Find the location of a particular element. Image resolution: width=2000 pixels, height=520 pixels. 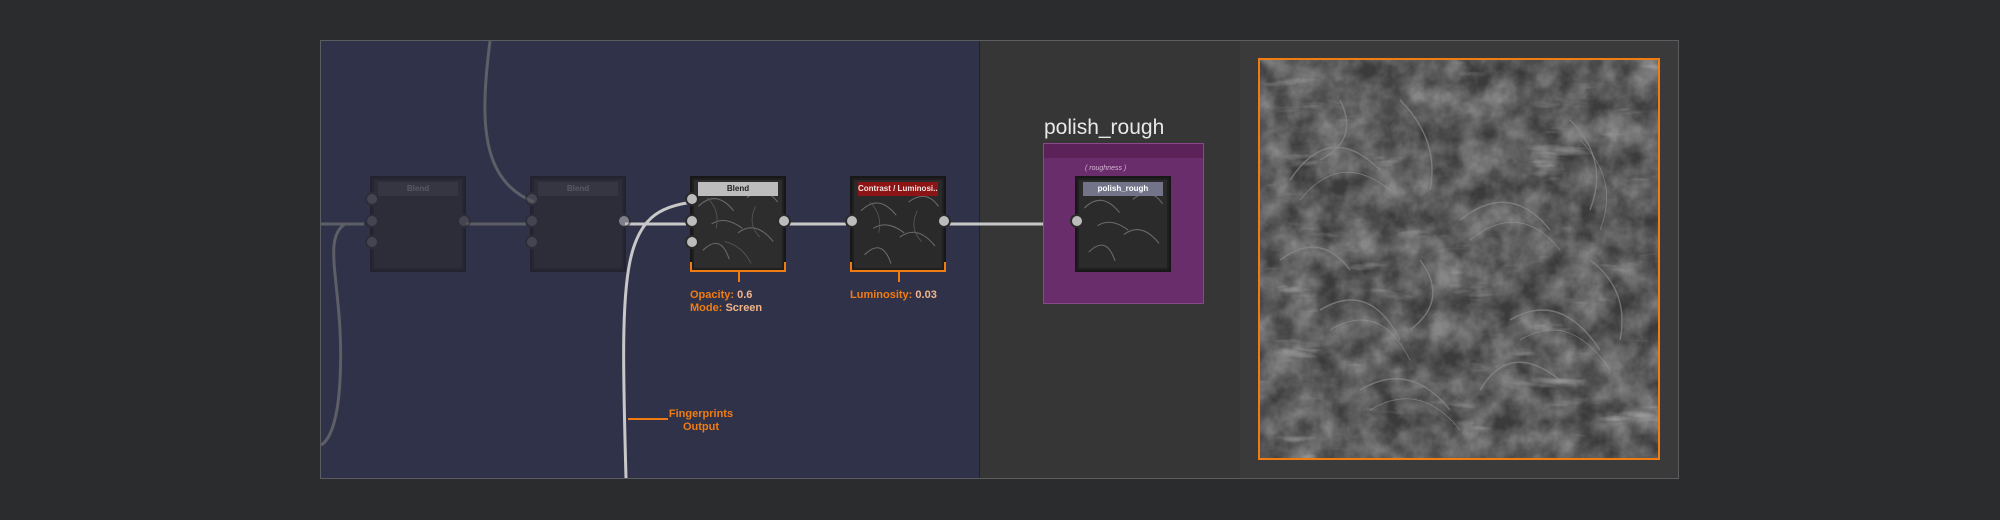

contrast-annotation-bracket is located at coordinates (898, 272).